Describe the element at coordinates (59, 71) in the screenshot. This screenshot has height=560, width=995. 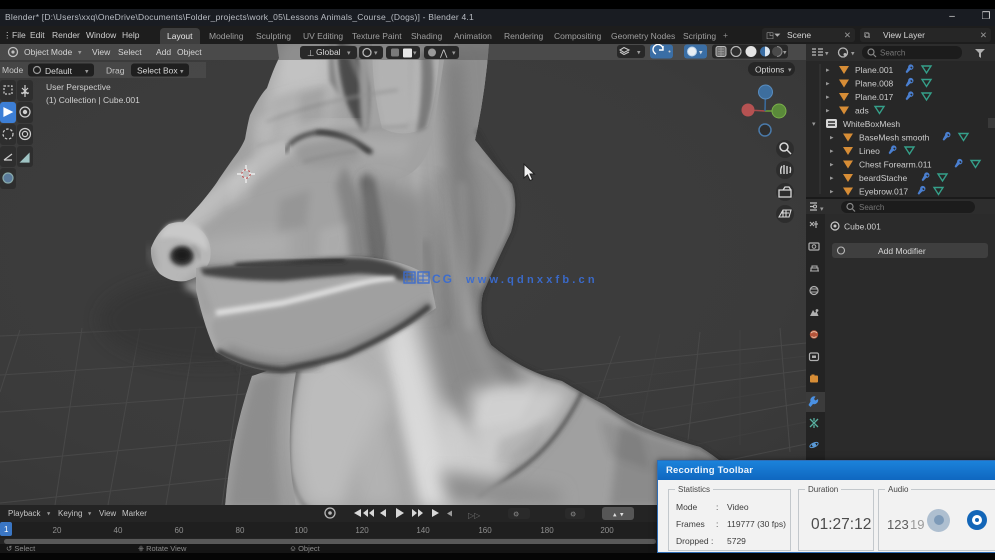
I see `svg-text: Default` at that location.